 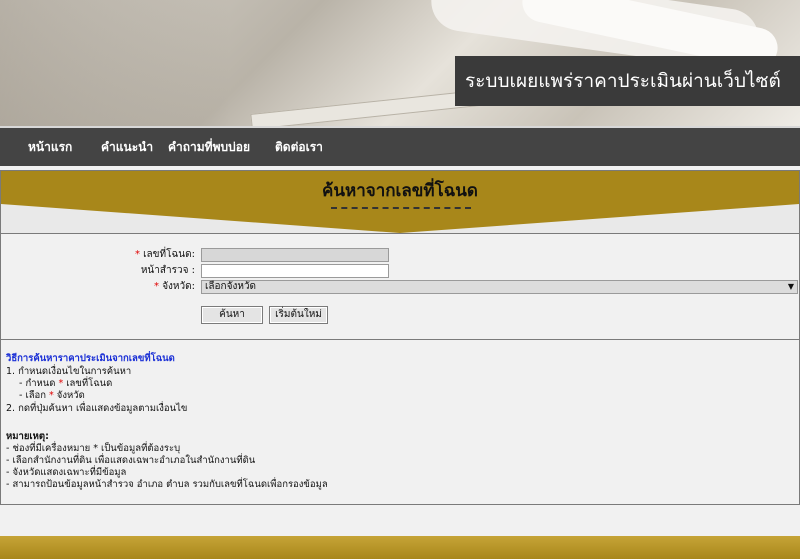 I want to click on instructions-heading: วิธีการค้นหาราคาประเมินจากเลขที่โฉนด, so click(x=90, y=358).